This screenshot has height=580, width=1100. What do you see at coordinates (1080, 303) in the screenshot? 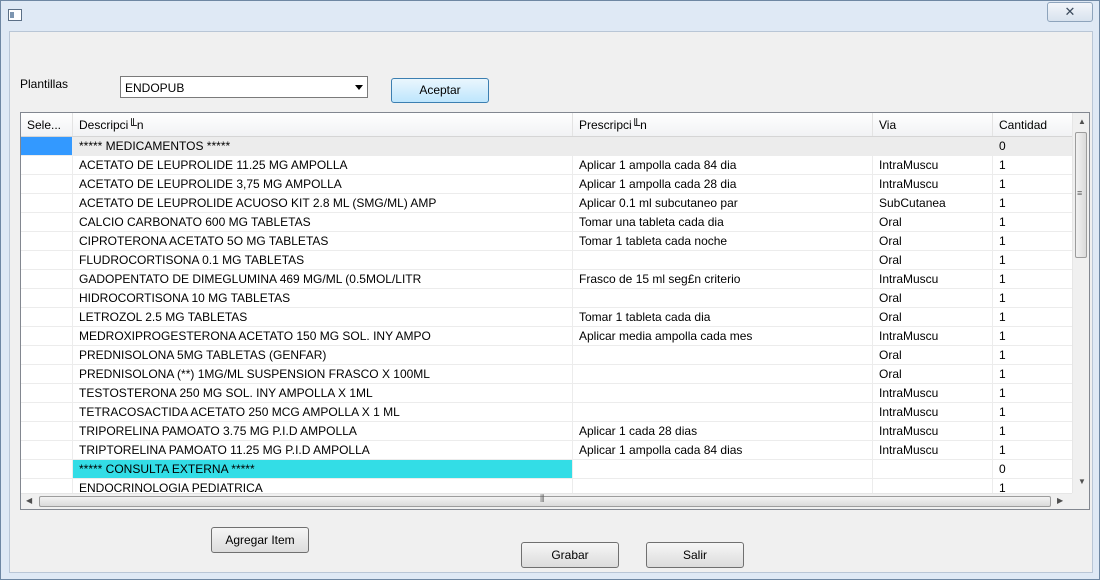
I see `vertical-scrollbar: ▲ ▼` at bounding box center [1080, 303].